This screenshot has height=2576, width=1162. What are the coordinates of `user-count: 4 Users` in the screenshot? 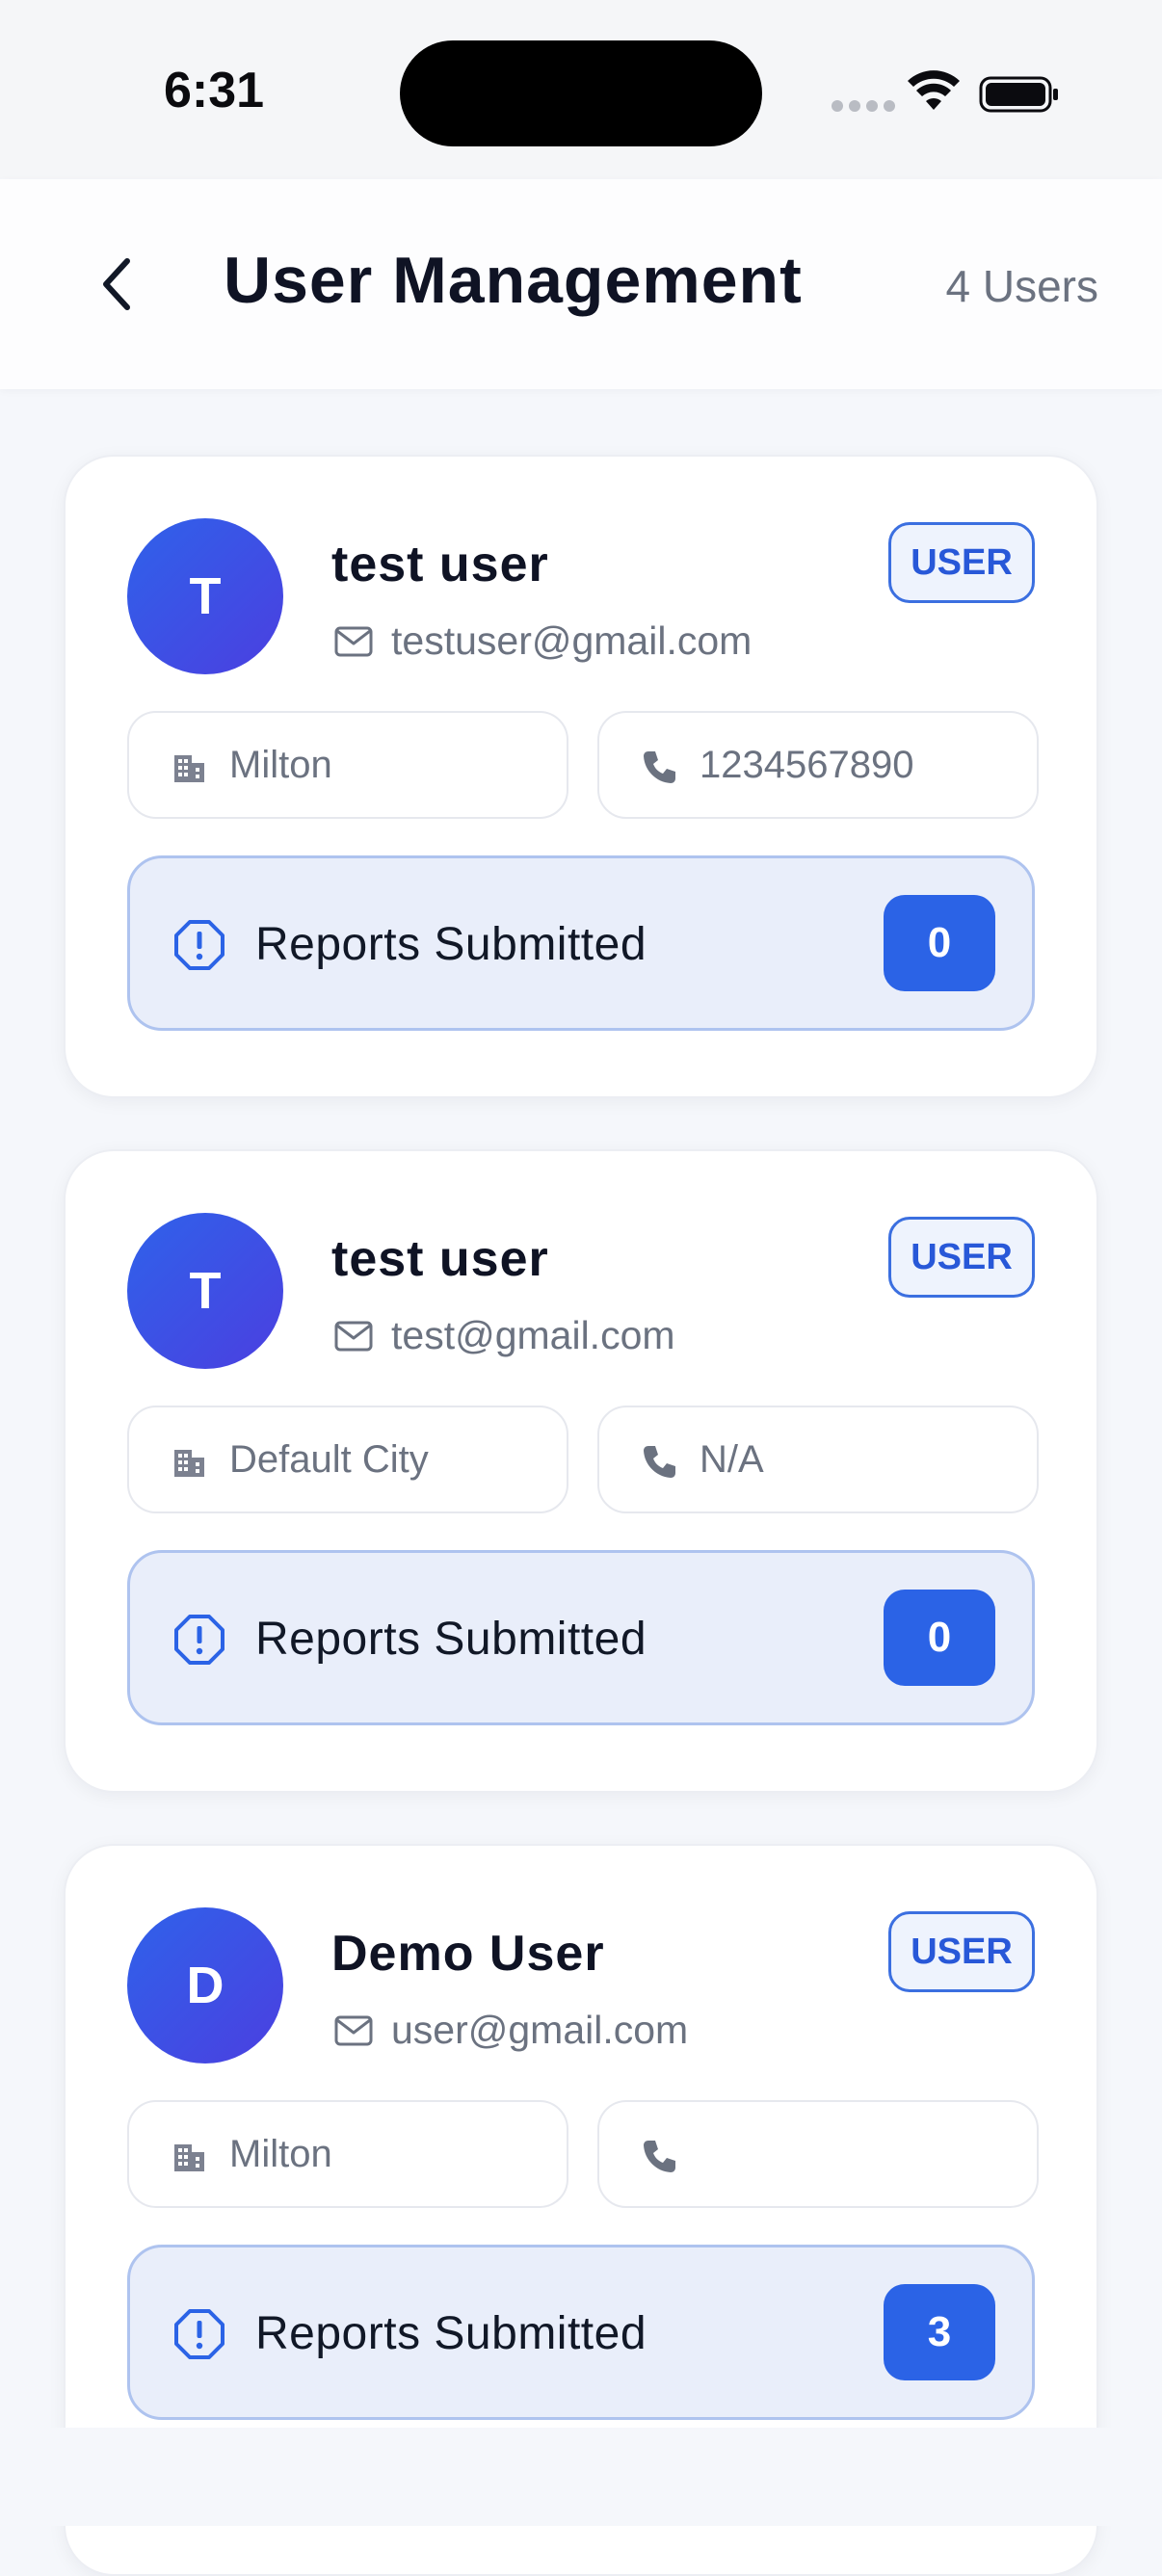 It's located at (1022, 286).